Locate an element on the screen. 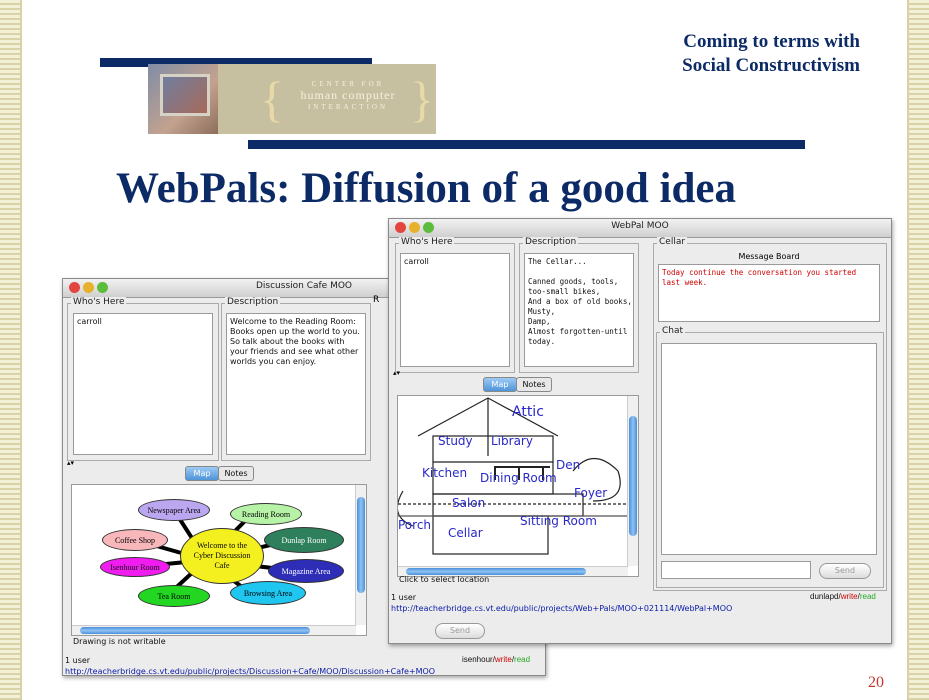  house-map-vertical-scrollbar is located at coordinates (632, 481).